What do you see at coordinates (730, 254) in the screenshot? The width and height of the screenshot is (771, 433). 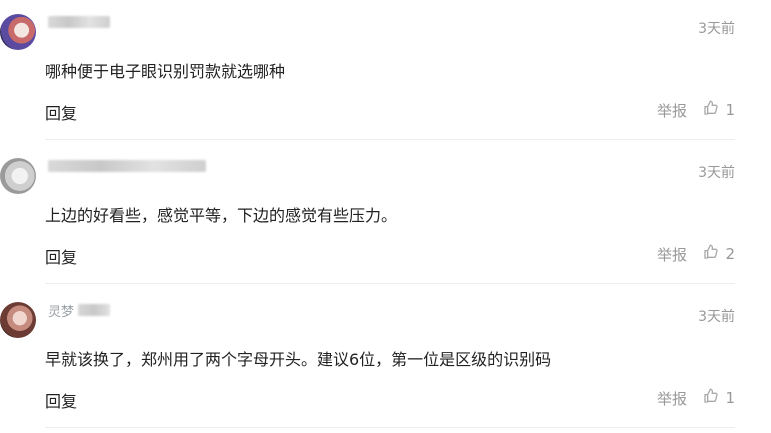 I see `like-count: 2` at bounding box center [730, 254].